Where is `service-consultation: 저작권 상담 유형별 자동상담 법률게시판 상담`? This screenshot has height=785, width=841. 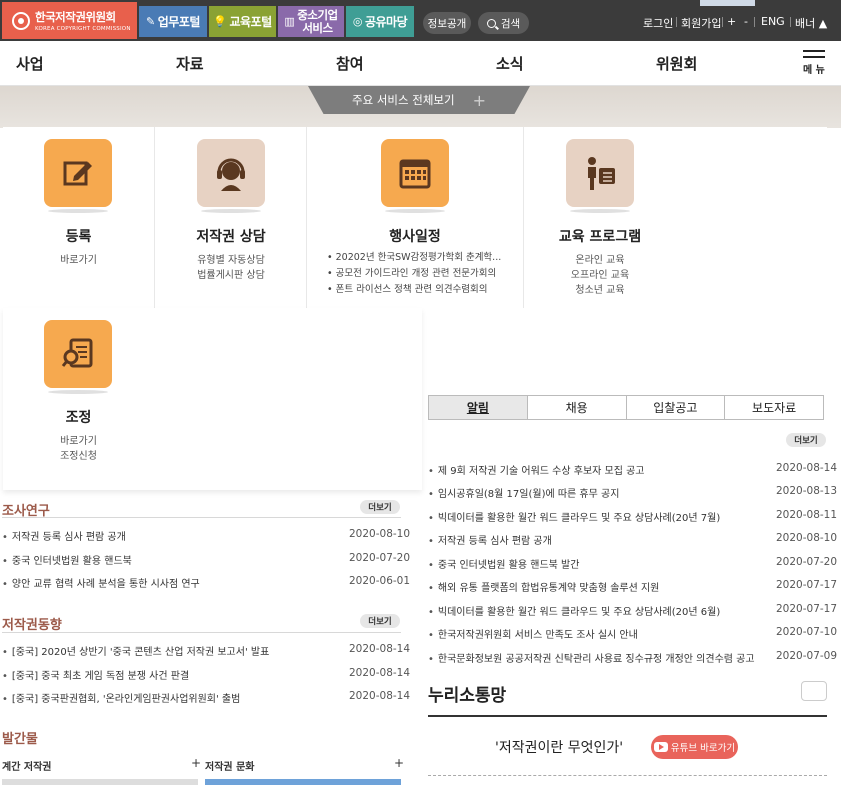 service-consultation: 저작권 상담 유형별 자동상담 법률게시판 상담 is located at coordinates (231, 217).